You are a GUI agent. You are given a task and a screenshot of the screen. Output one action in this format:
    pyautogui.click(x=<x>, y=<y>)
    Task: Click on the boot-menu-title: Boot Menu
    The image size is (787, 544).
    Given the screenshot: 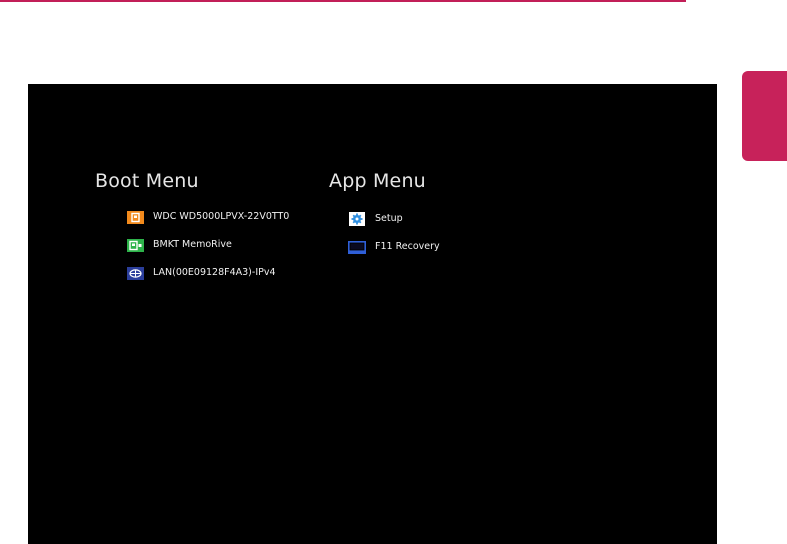 What is the action you would take?
    pyautogui.click(x=147, y=181)
    